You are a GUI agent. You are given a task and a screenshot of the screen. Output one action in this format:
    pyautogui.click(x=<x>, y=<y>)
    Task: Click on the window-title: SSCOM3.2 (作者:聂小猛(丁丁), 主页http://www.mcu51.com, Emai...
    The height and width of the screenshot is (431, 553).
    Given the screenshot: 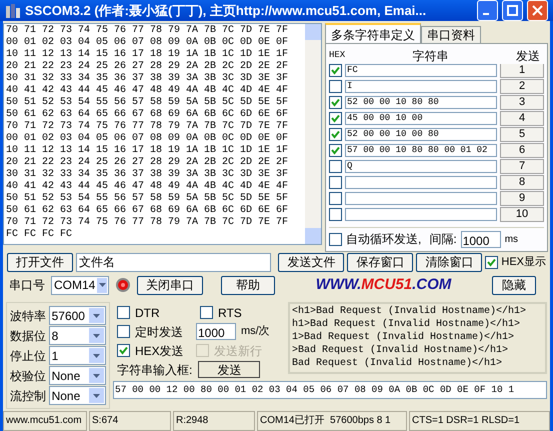 What is the action you would take?
    pyautogui.click(x=226, y=11)
    